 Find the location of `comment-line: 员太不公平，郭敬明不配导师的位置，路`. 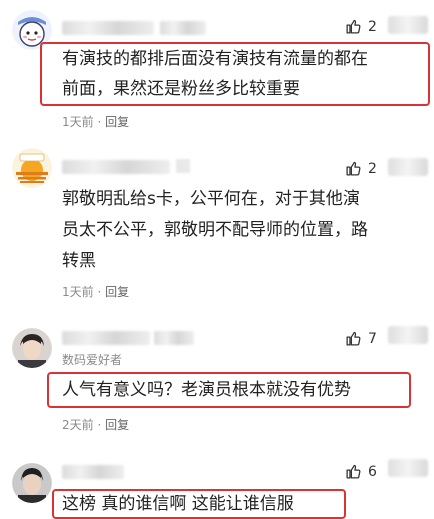

comment-line: 员太不公平，郭敬明不配导师的位置，路 is located at coordinates (215, 230).